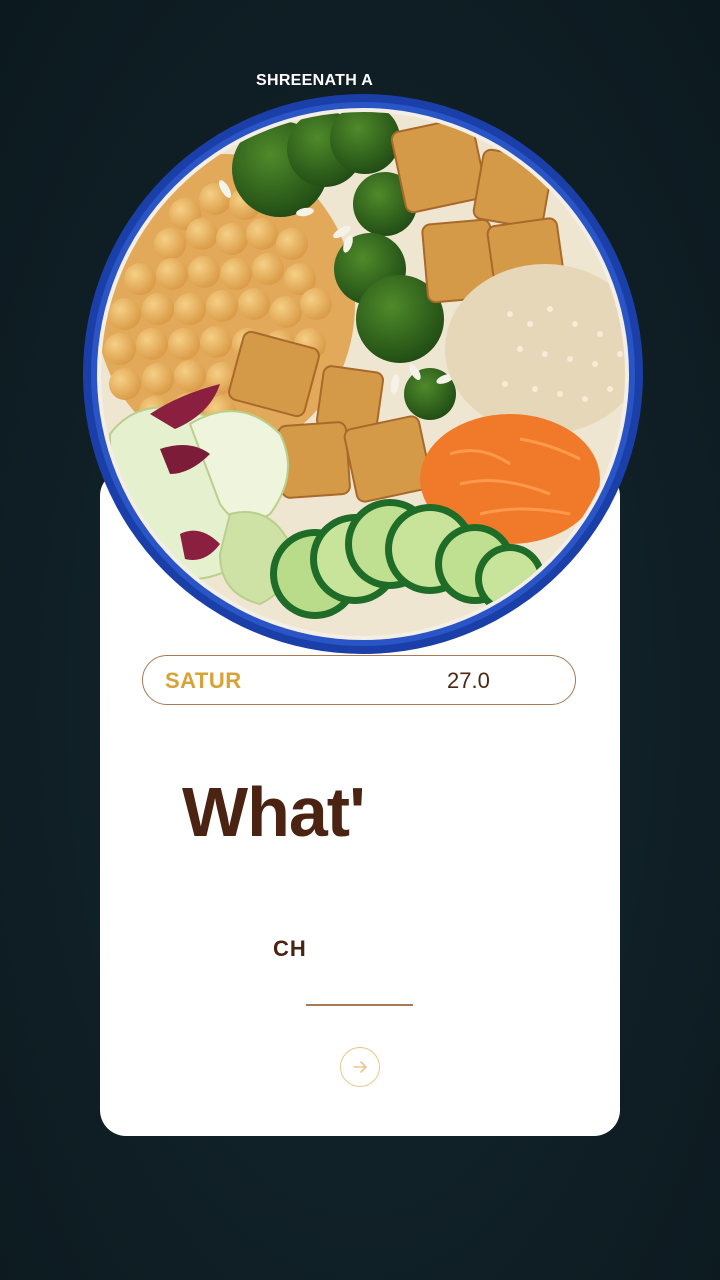  Describe the element at coordinates (315, 80) in the screenshot. I see `author-name: SHREENATH A` at that location.